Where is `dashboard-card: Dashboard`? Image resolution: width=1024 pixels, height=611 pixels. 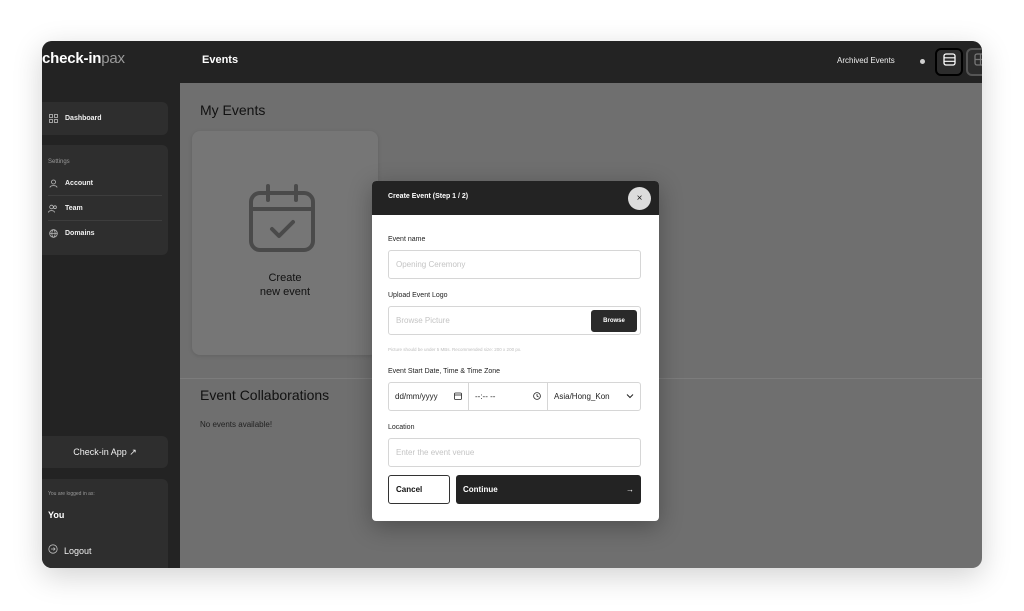
dashboard-card: Dashboard is located at coordinates (105, 118).